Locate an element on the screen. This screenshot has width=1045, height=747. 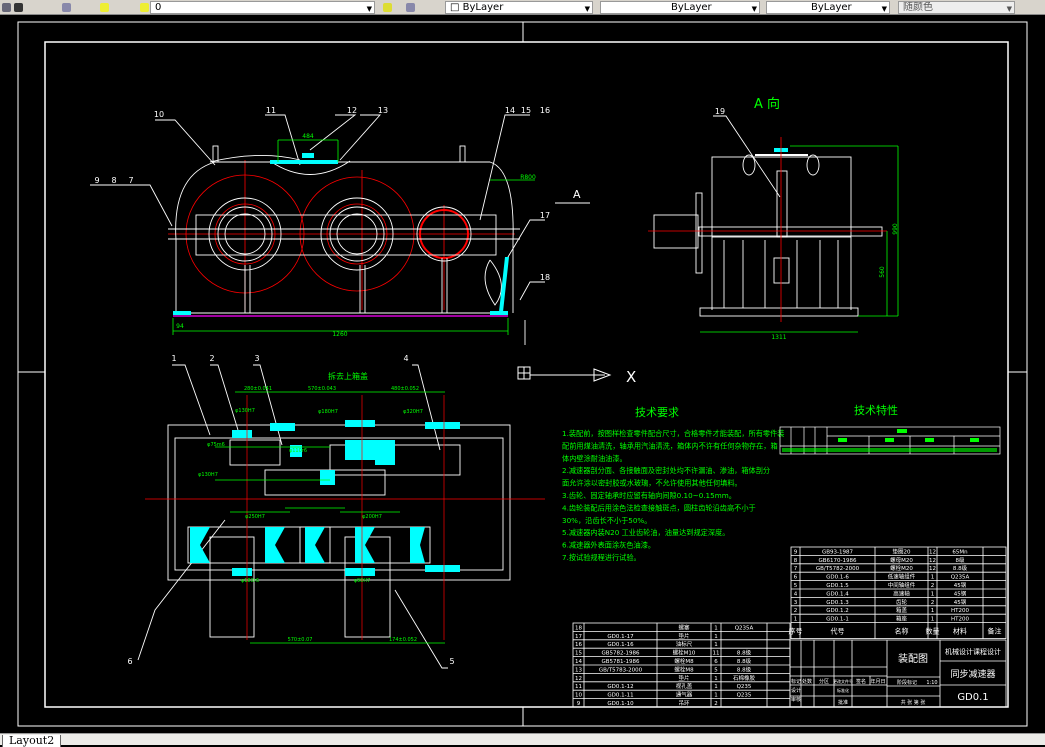
drawing-name: 同步减速器 is located at coordinates (972, 674).